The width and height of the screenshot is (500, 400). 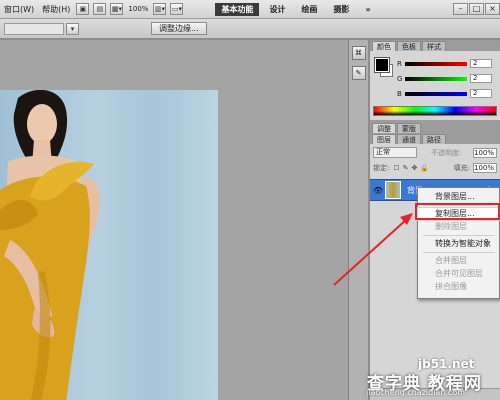 I want to click on lock-row: 锁定: ☐ ✎ ✥ 🔒 填充: 100%, so click(x=435, y=167).